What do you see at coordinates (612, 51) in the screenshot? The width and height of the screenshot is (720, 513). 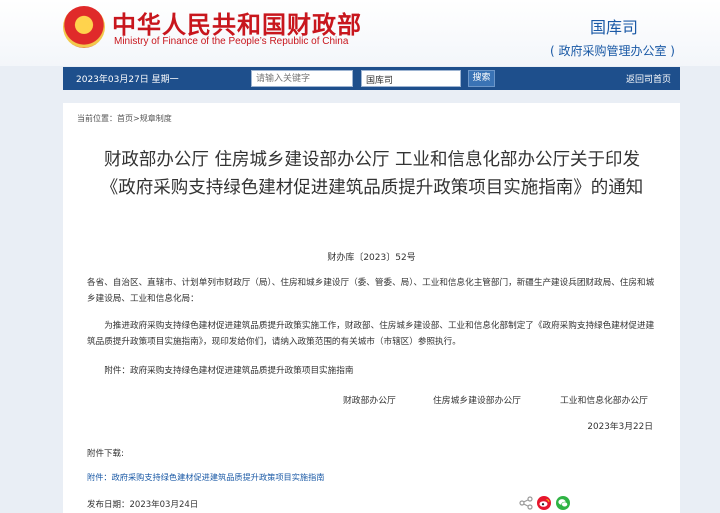 I see `department-subtitle: ( 政府采购管理办公室 )` at bounding box center [612, 51].